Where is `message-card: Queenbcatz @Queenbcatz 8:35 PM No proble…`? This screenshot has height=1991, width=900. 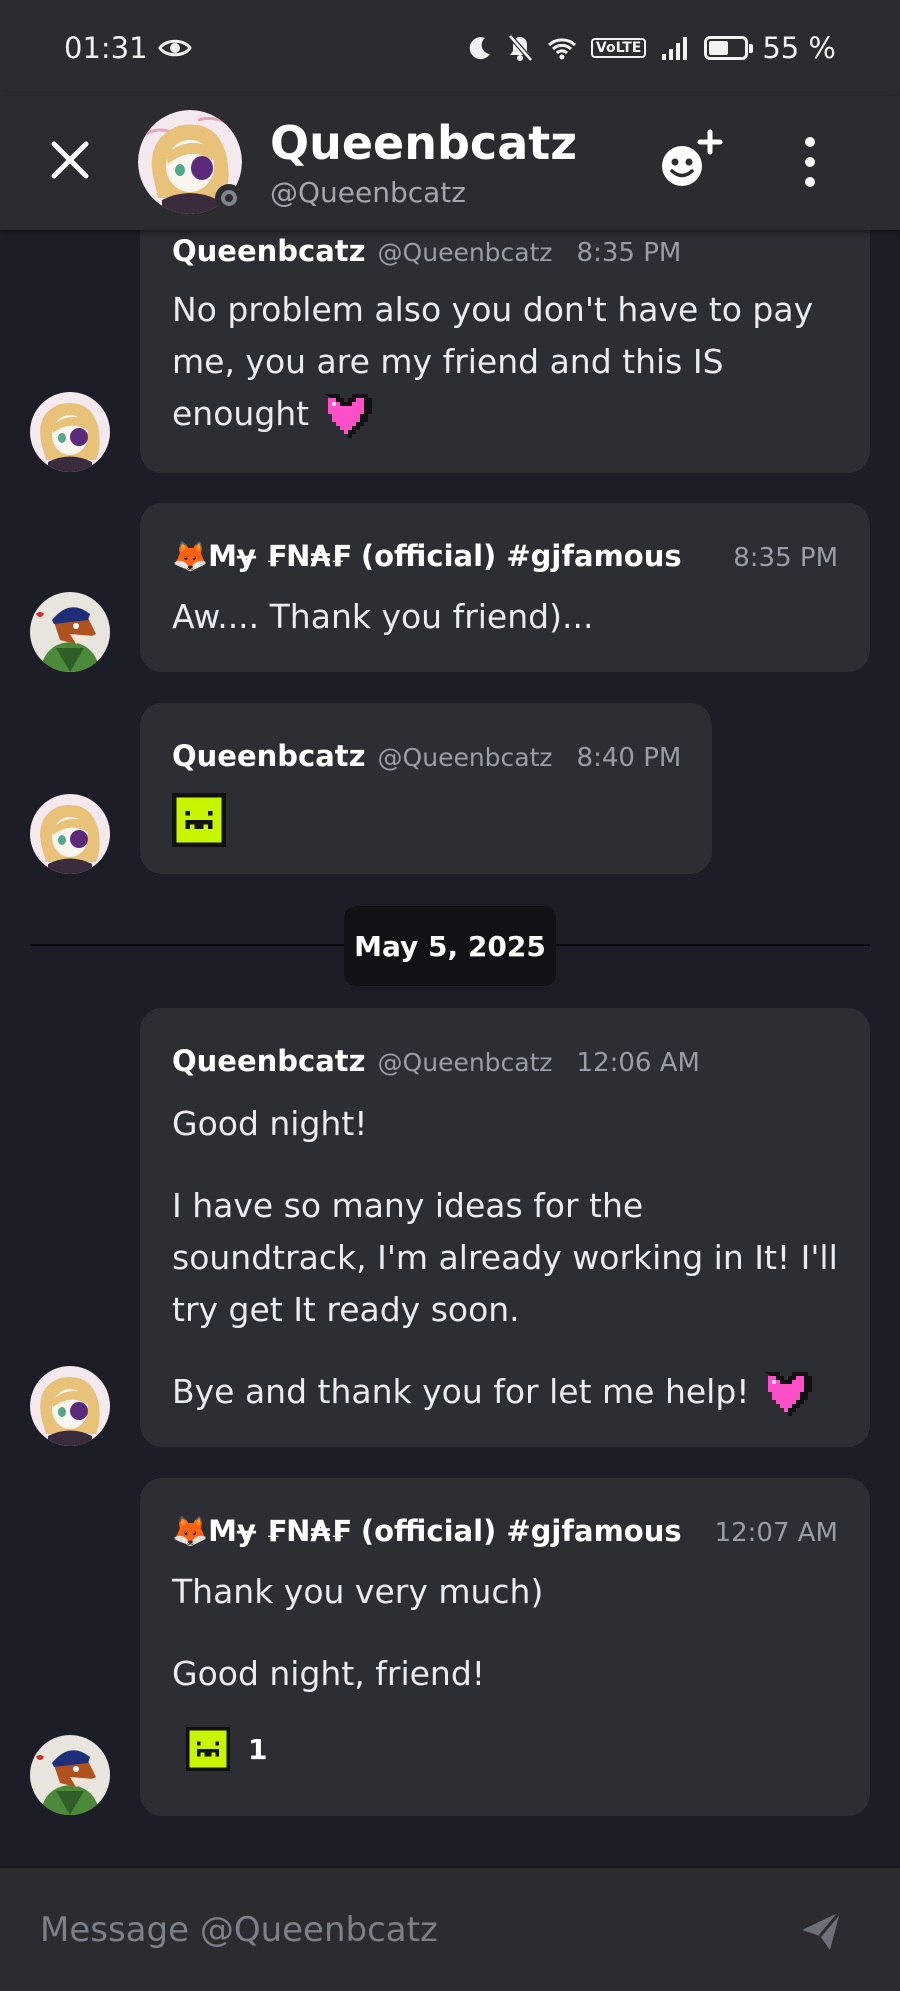
message-card: Queenbcatz @Queenbcatz 8:35 PM No proble… is located at coordinates (505, 336).